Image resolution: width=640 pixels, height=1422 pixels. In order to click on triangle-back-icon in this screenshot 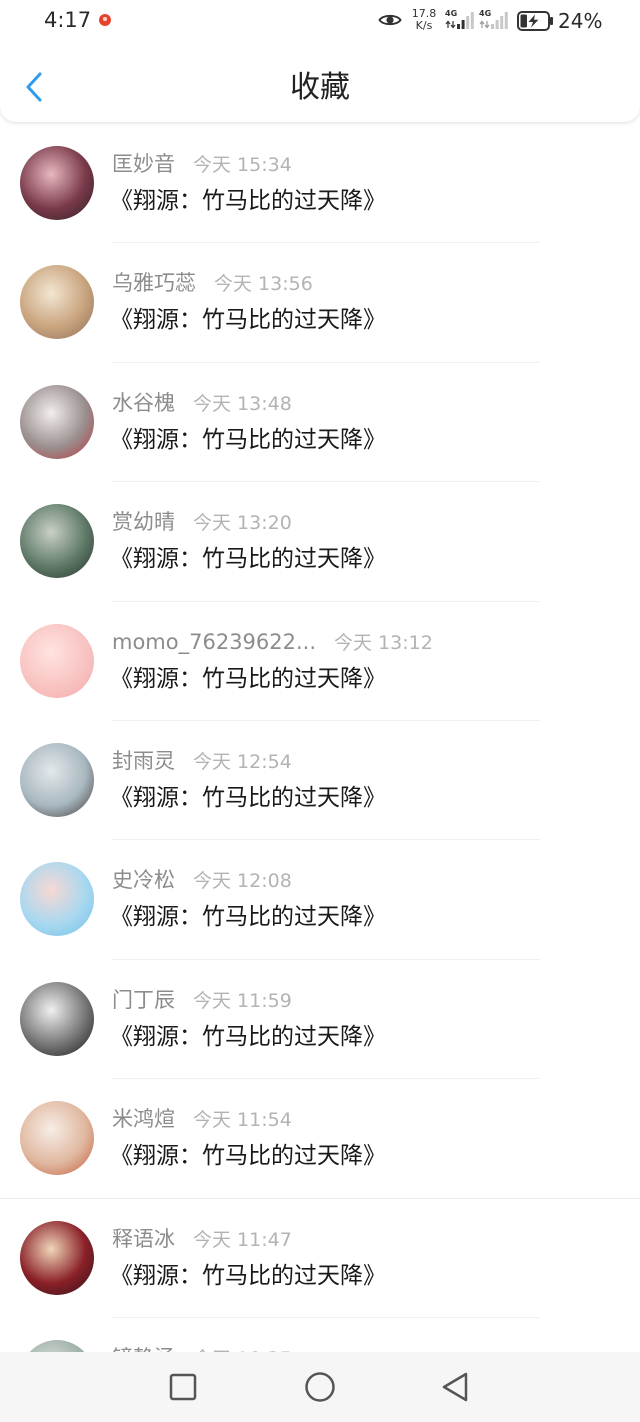, I will do `click(455, 1387)`.